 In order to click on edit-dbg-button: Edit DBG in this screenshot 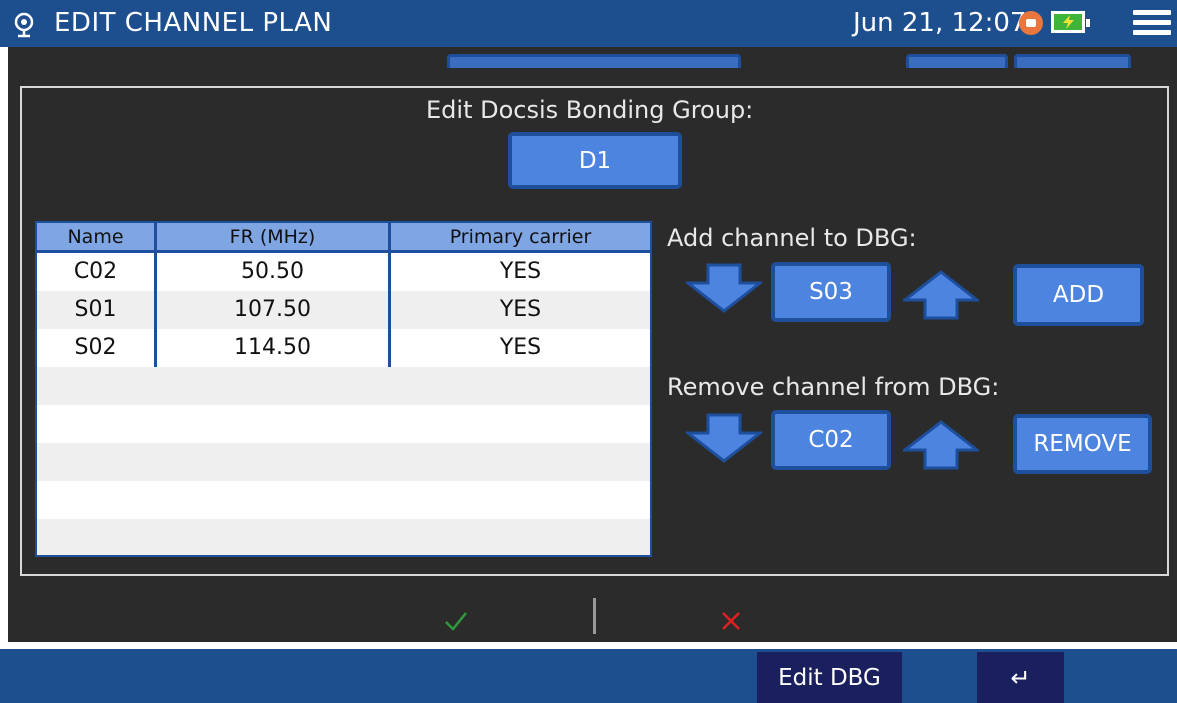, I will do `click(829, 677)`.